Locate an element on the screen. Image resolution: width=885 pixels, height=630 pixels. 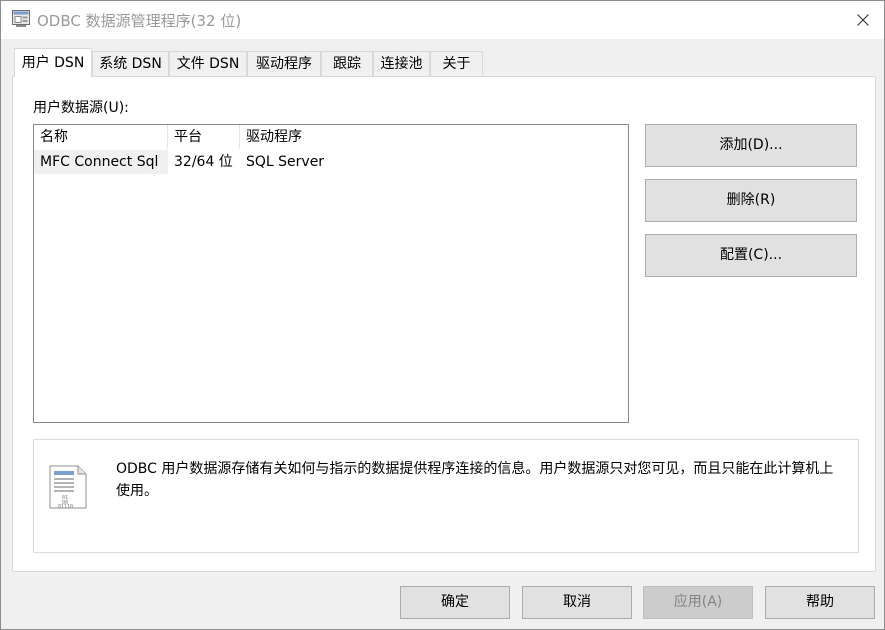
row-platform-cell: 32/64 位 is located at coordinates (203, 162).